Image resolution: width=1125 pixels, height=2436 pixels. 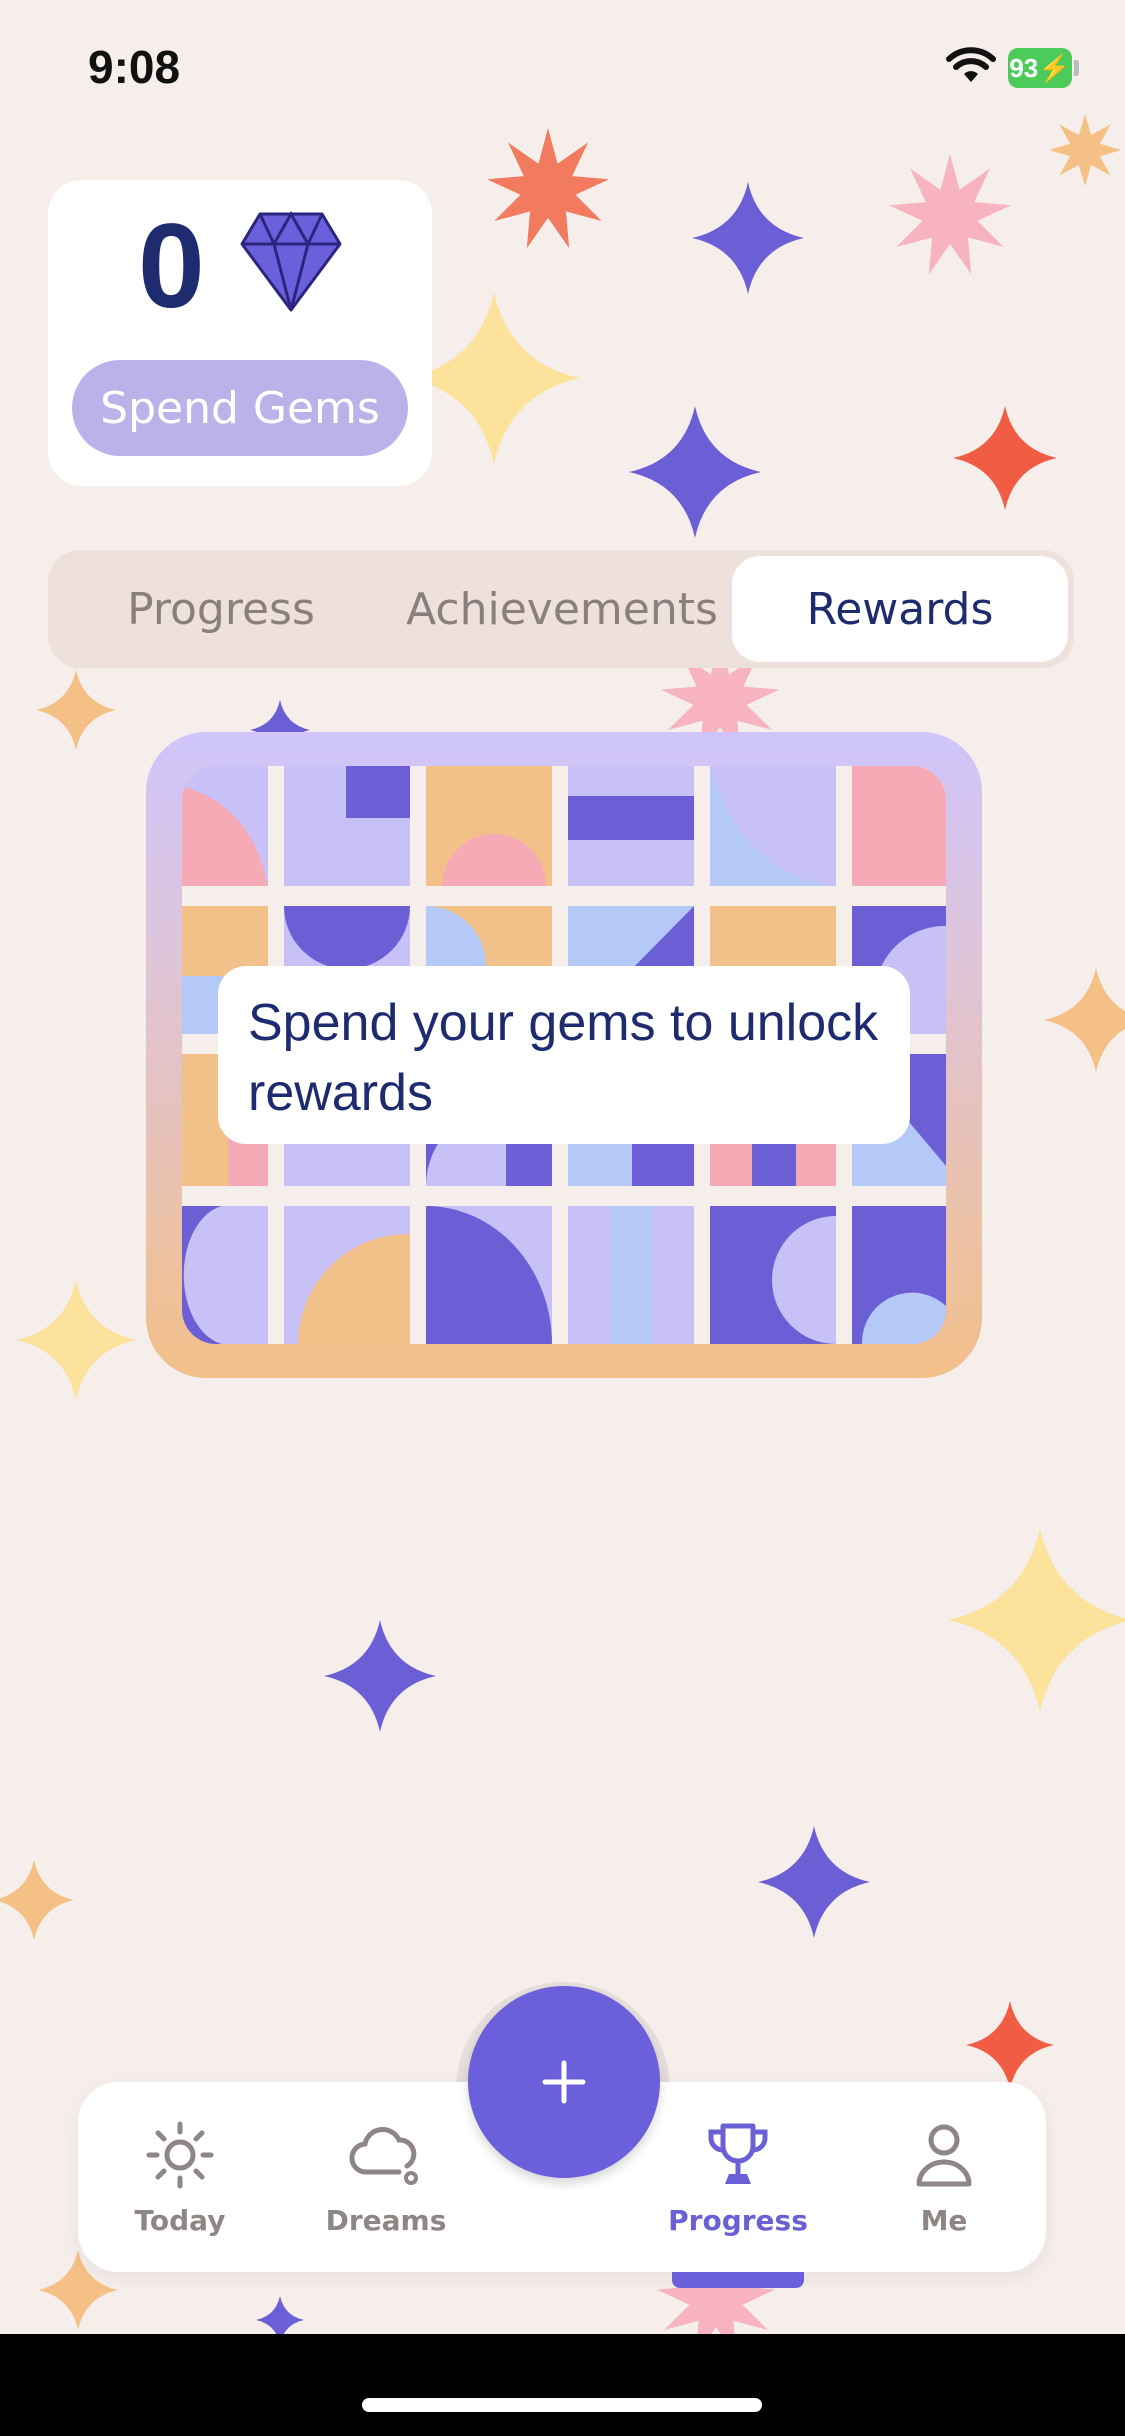 What do you see at coordinates (944, 2155) in the screenshot?
I see `person-icon` at bounding box center [944, 2155].